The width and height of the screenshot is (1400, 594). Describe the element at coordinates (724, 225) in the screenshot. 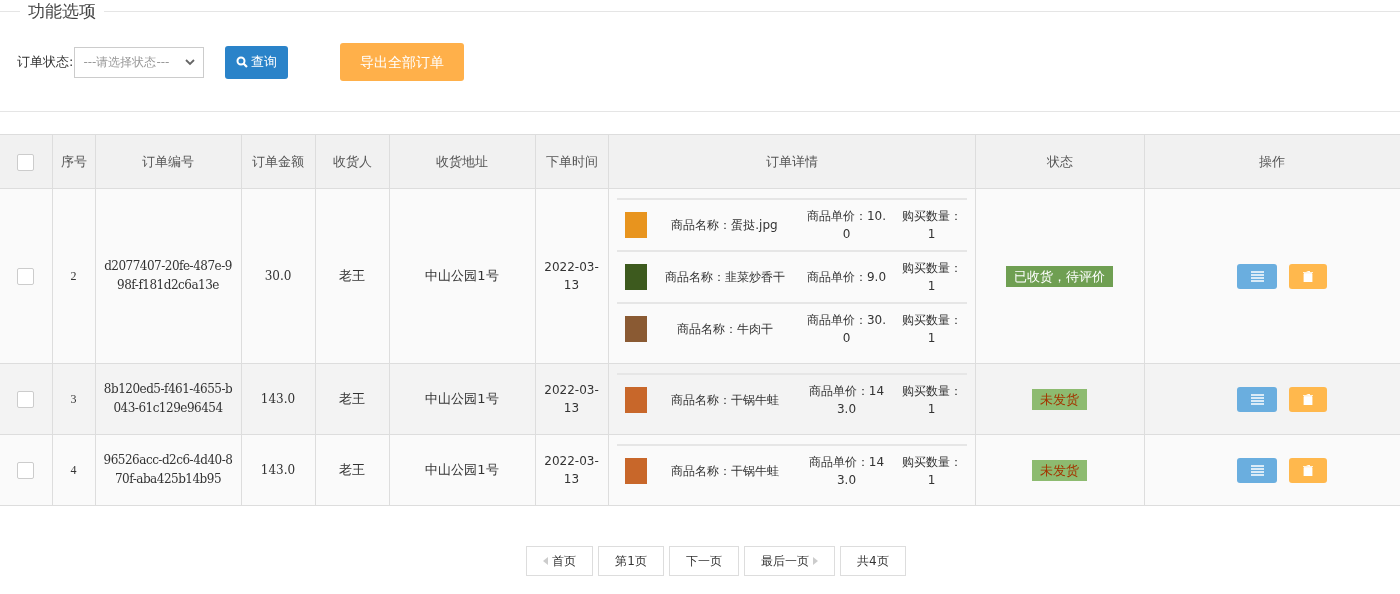

I see `product-name: 商品名称：蛋挞.jpg` at that location.